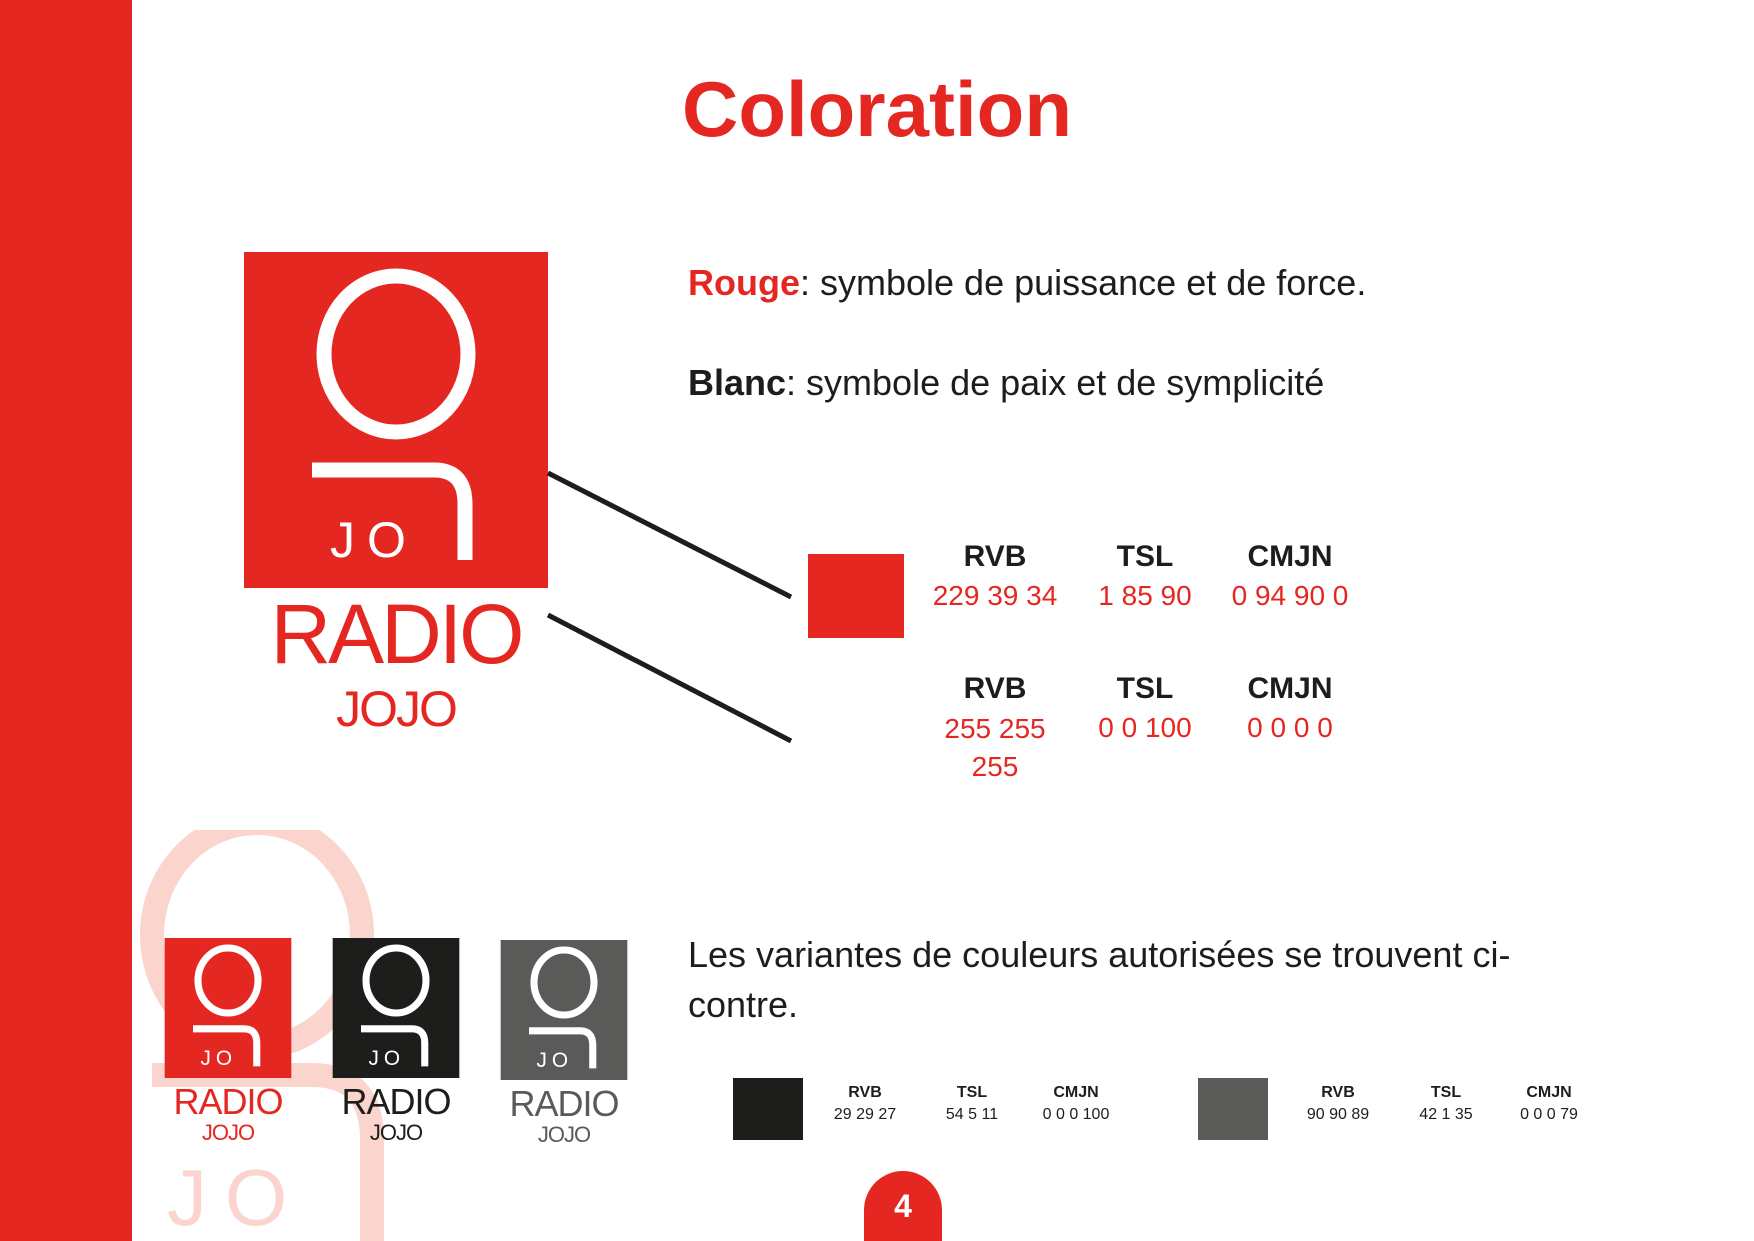 This screenshot has height=1241, width=1754. I want to click on swatch-grey, so click(1233, 1109).